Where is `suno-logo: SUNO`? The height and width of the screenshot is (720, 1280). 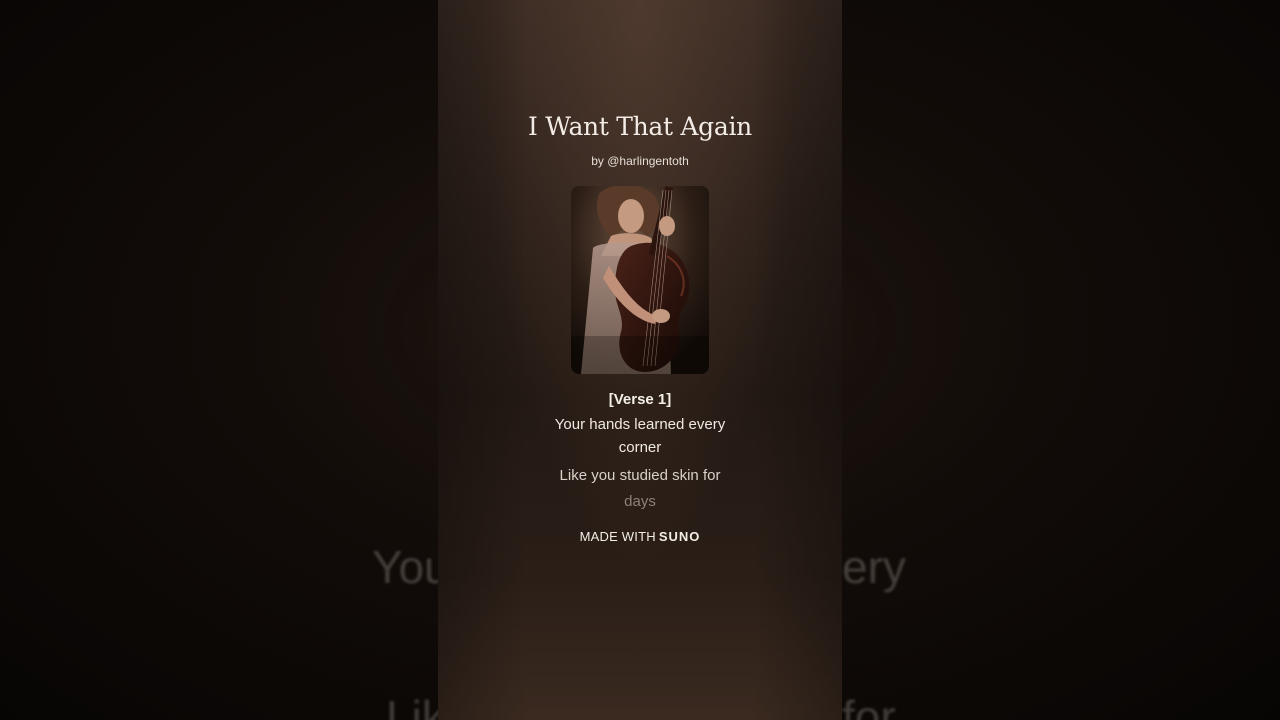 suno-logo: SUNO is located at coordinates (679, 536).